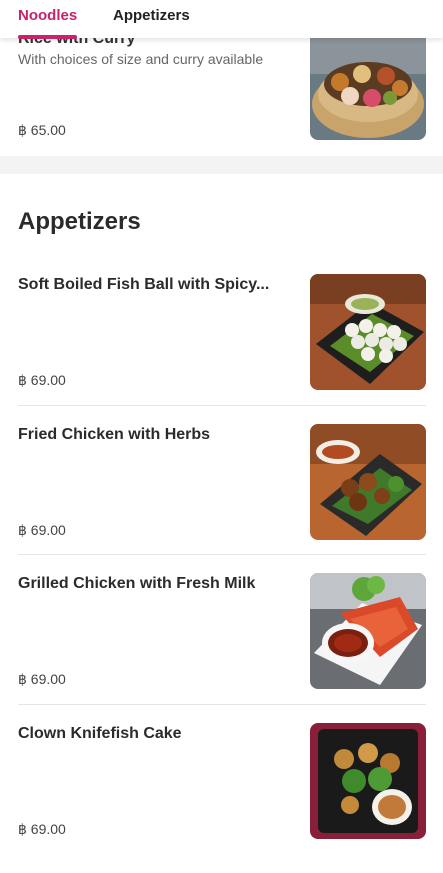 This screenshot has height=873, width=443. I want to click on item-price: ฿ 65.00, so click(42, 130).